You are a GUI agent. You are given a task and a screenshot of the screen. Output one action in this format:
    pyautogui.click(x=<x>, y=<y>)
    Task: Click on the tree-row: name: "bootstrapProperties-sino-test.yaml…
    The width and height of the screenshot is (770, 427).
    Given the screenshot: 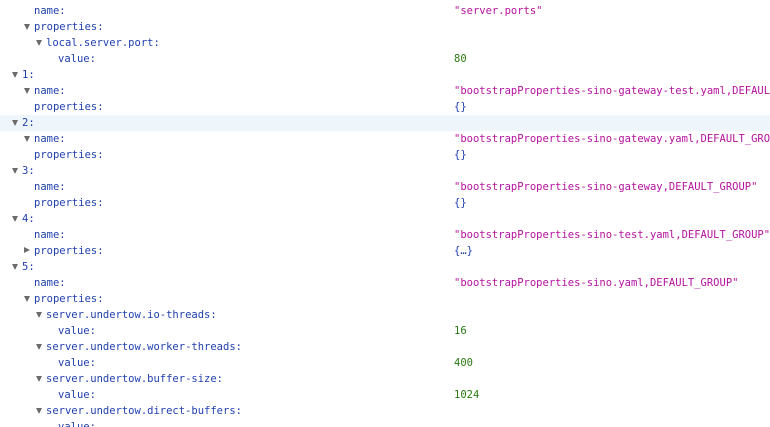 What is the action you would take?
    pyautogui.click(x=385, y=235)
    